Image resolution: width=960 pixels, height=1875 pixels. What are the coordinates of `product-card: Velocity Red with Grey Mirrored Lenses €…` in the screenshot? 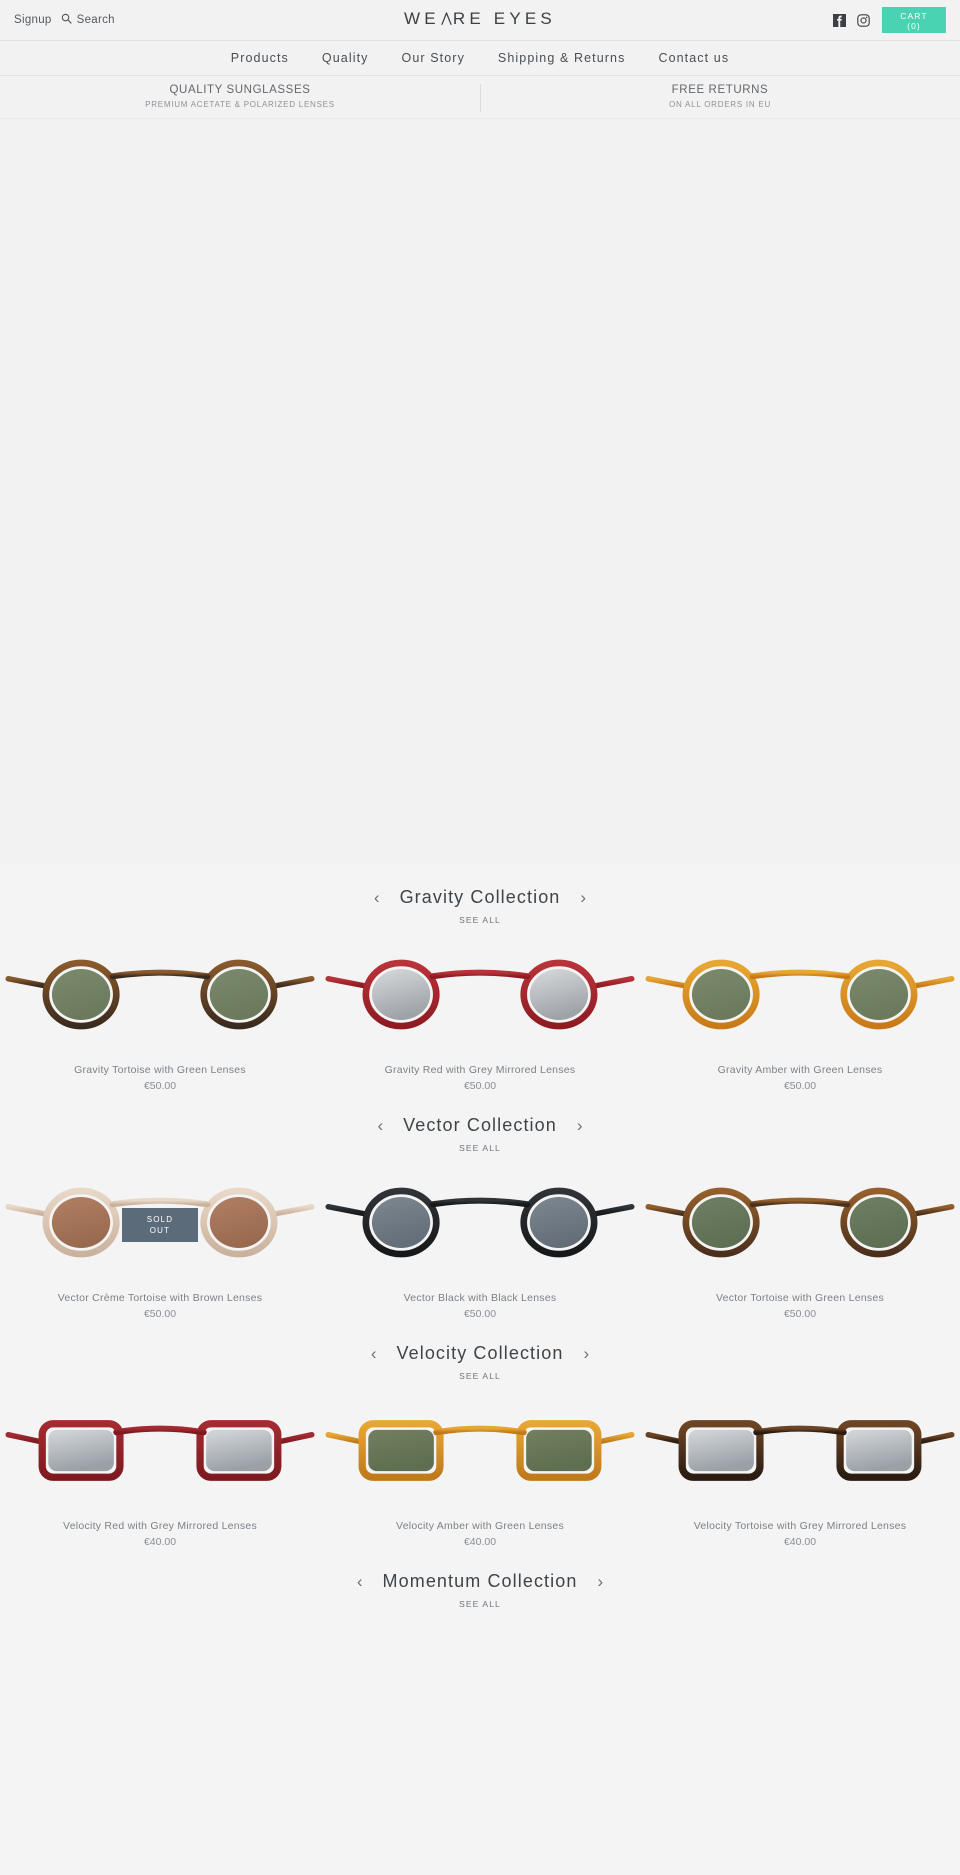 It's located at (160, 1470).